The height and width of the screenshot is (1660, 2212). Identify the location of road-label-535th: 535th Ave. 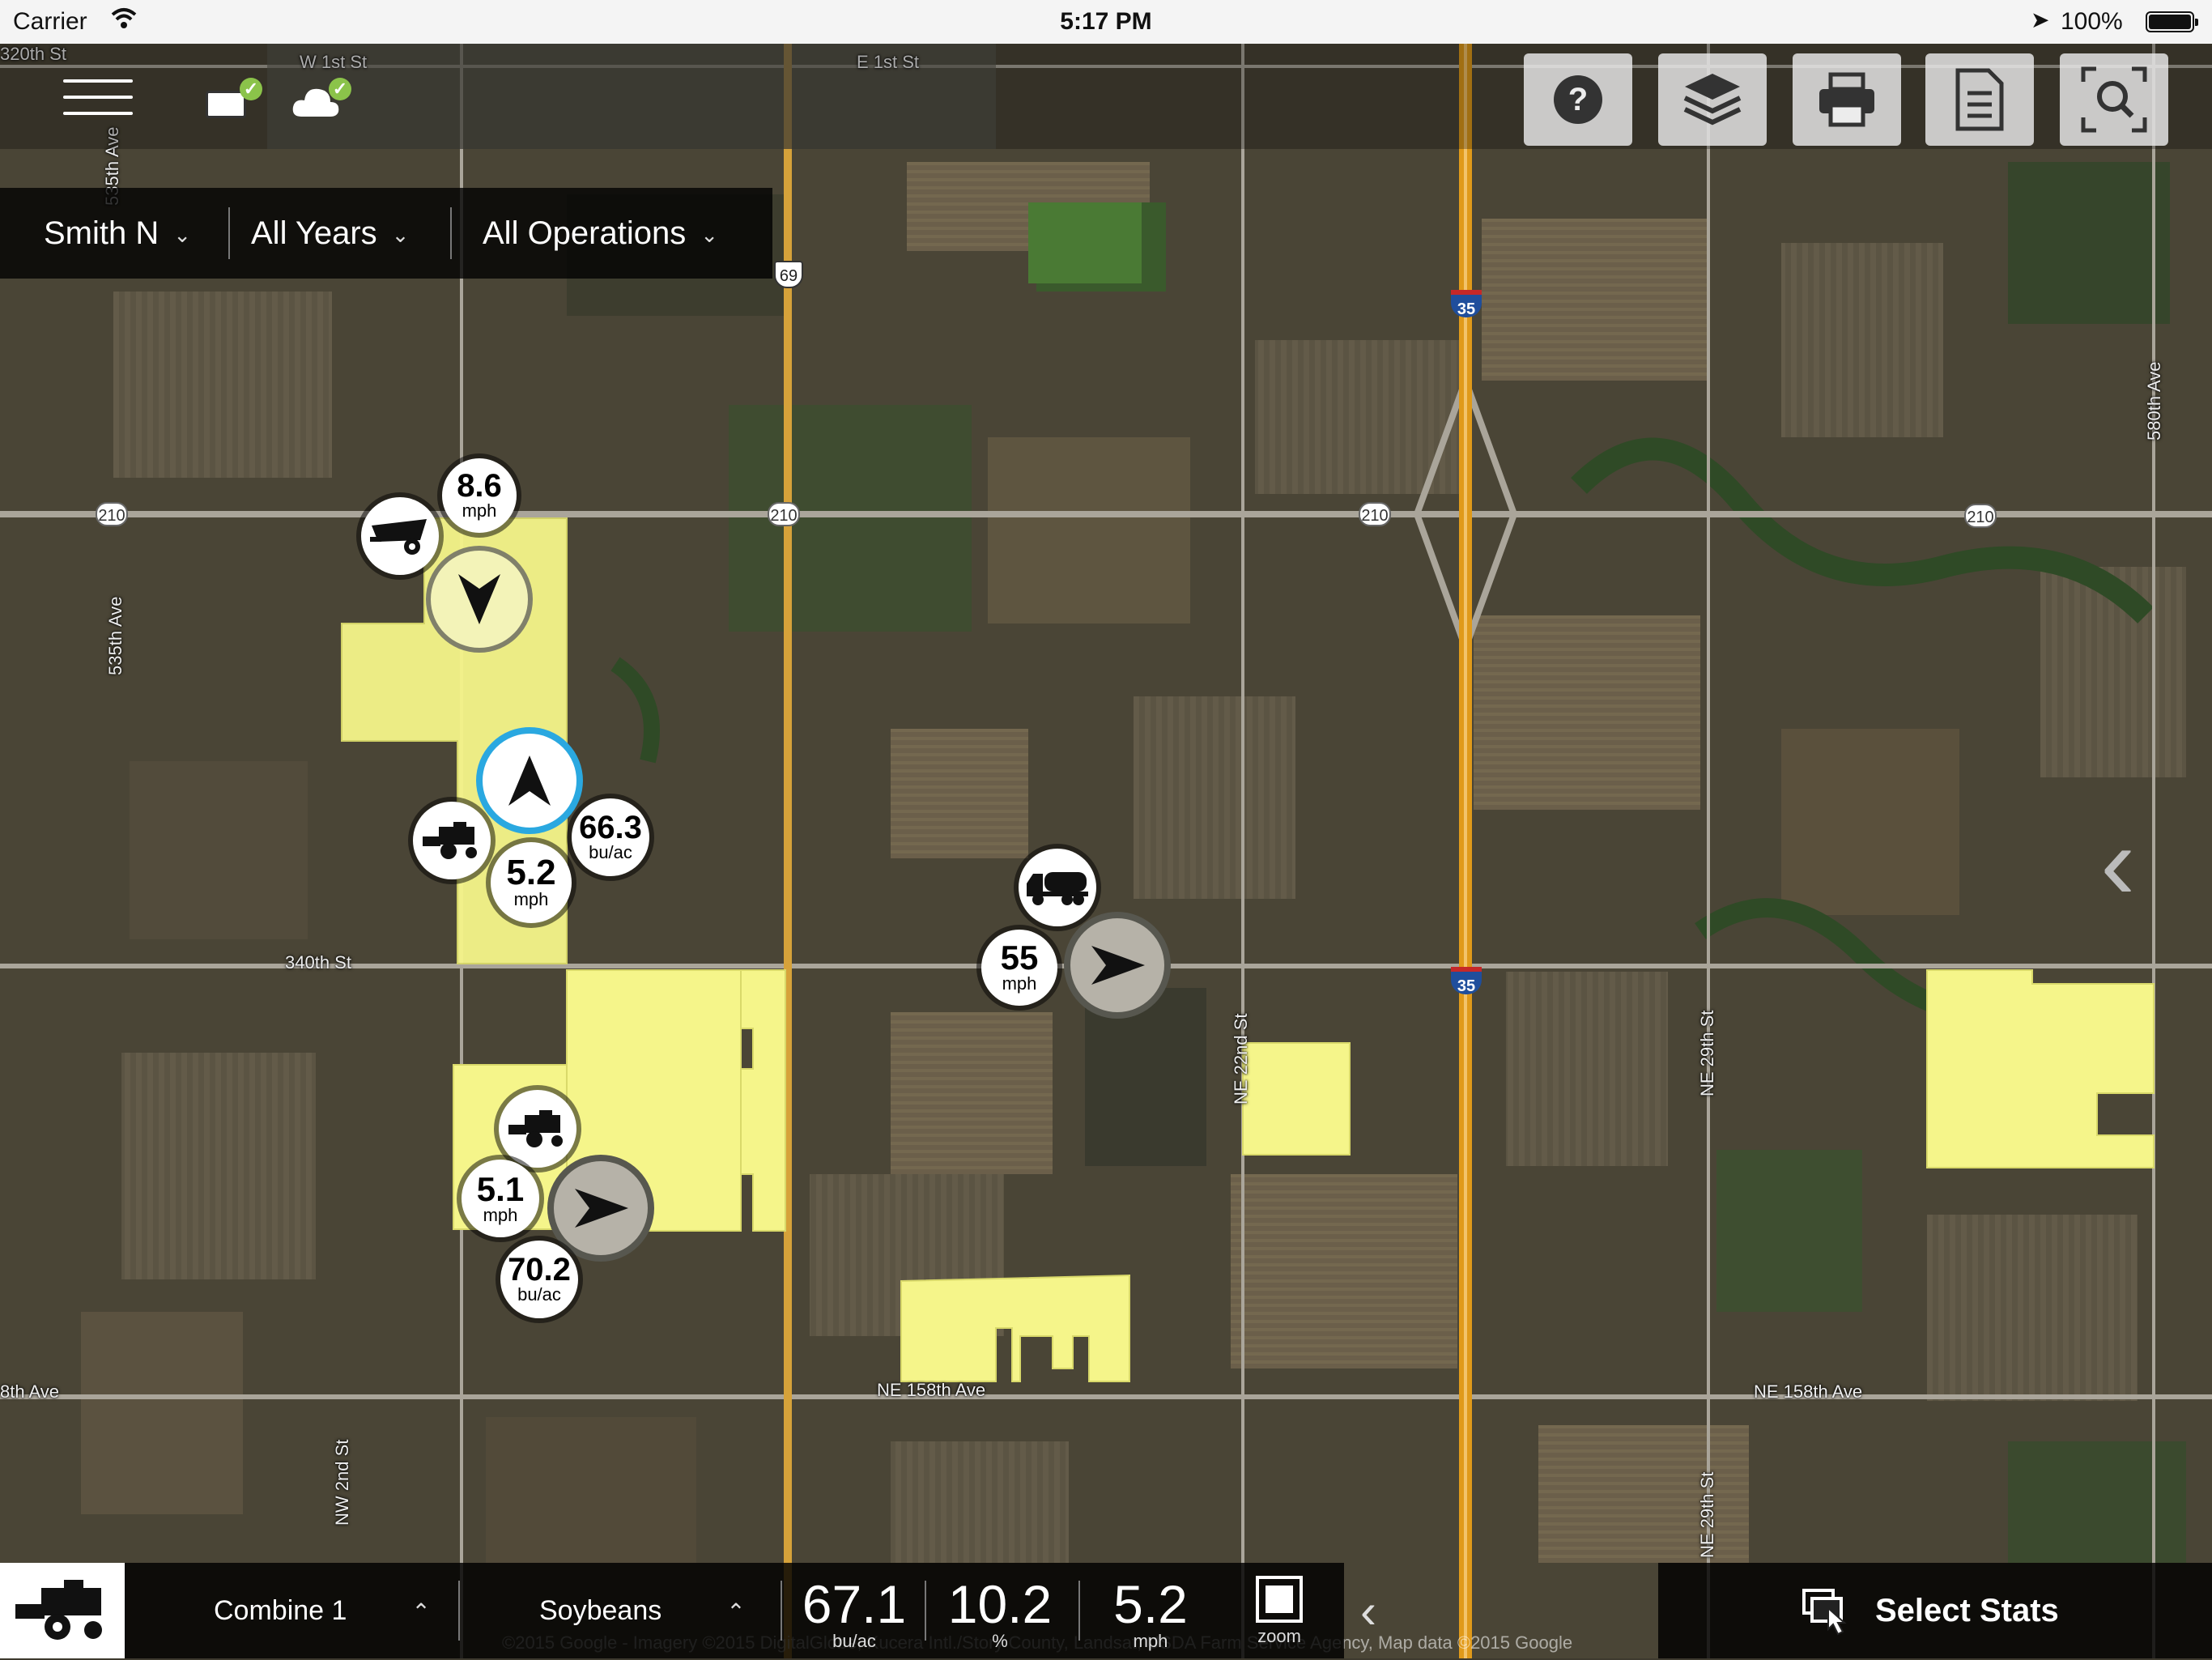
(115, 636).